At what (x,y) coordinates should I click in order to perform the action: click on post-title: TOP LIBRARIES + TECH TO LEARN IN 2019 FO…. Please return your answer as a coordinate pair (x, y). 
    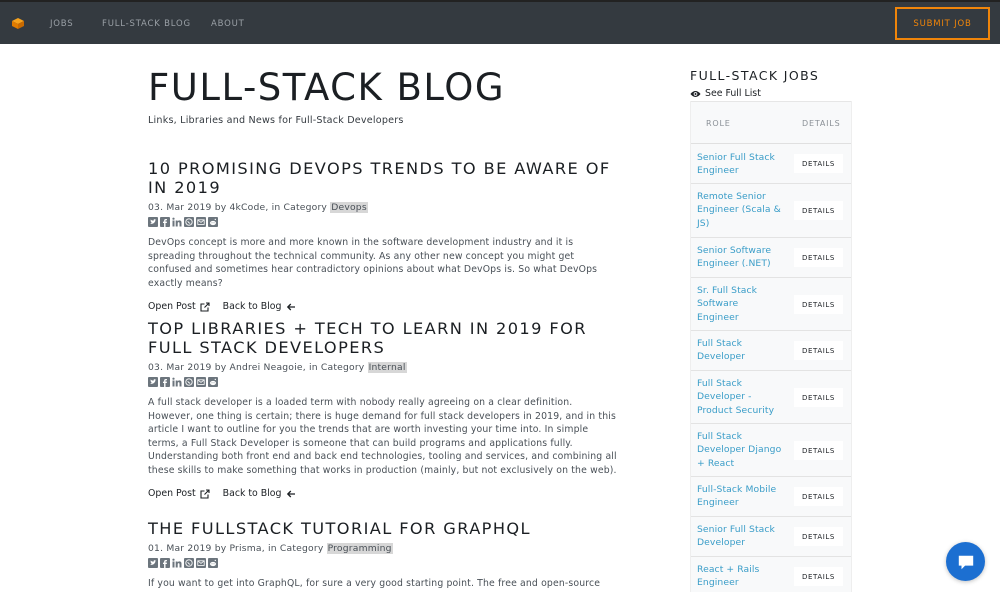
    Looking at the image, I should click on (383, 338).